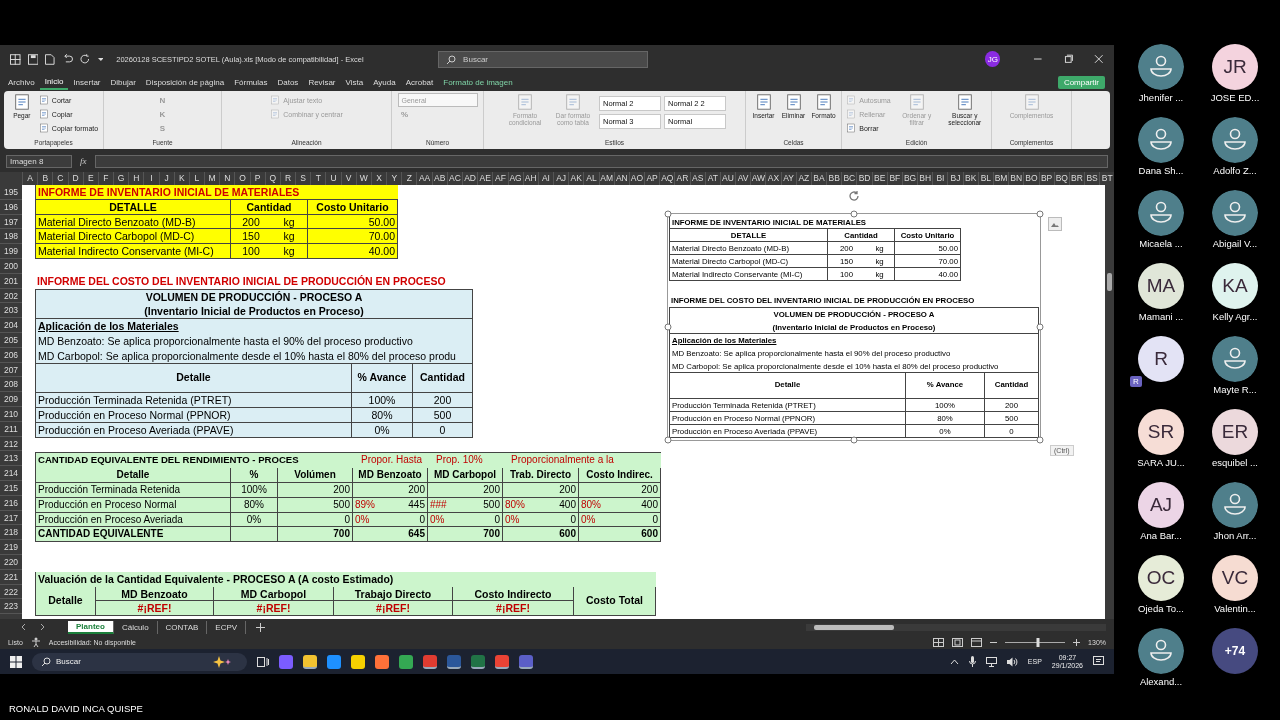 This screenshot has width=1280, height=720. What do you see at coordinates (11, 237) in the screenshot?
I see `row-number: 198` at bounding box center [11, 237].